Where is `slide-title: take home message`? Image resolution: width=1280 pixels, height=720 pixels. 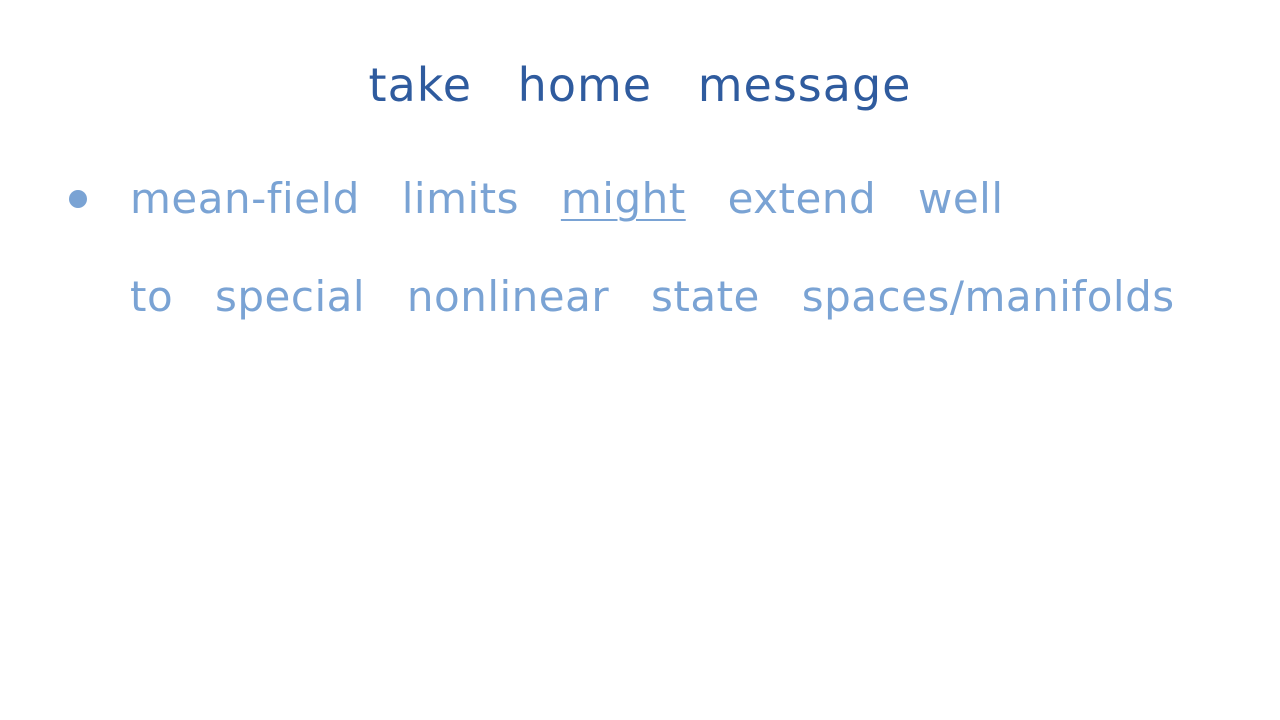
slide-title: take home message is located at coordinates (640, 85).